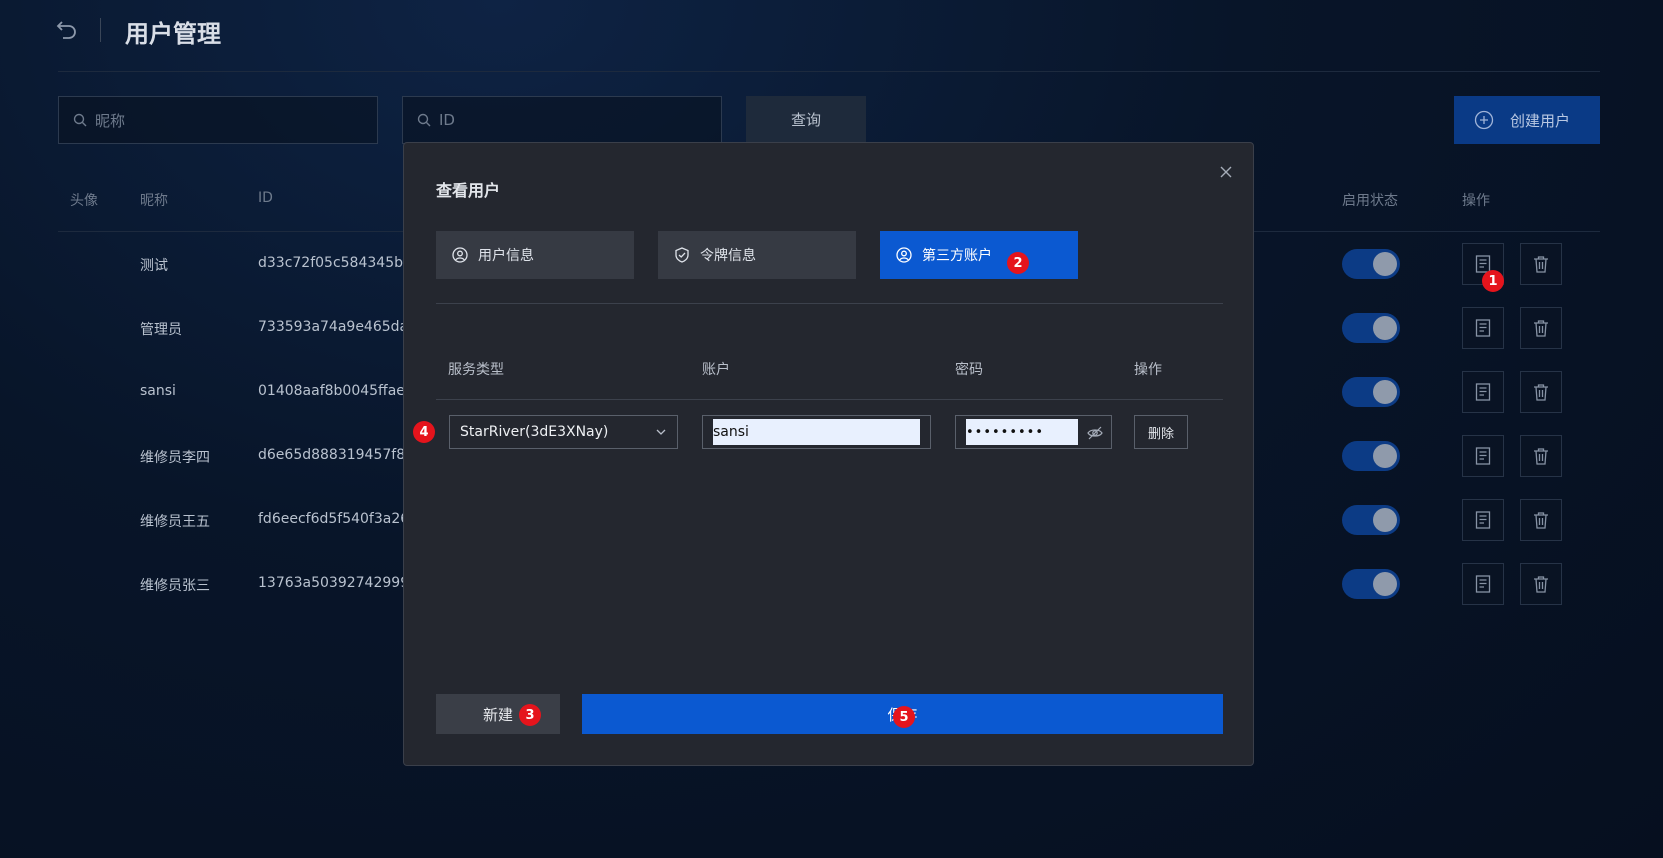  I want to click on tab-user-info: 用户信息, so click(535, 255).